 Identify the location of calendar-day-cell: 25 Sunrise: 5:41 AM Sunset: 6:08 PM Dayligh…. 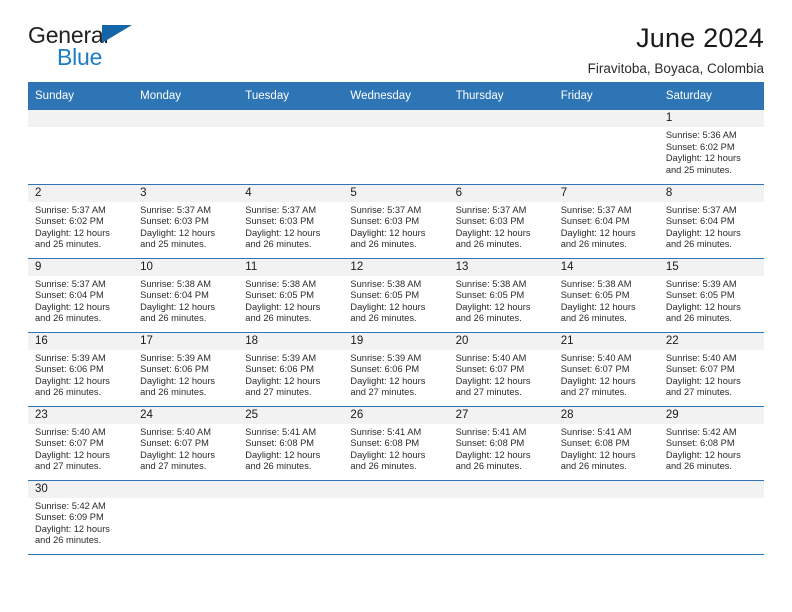
(291, 443).